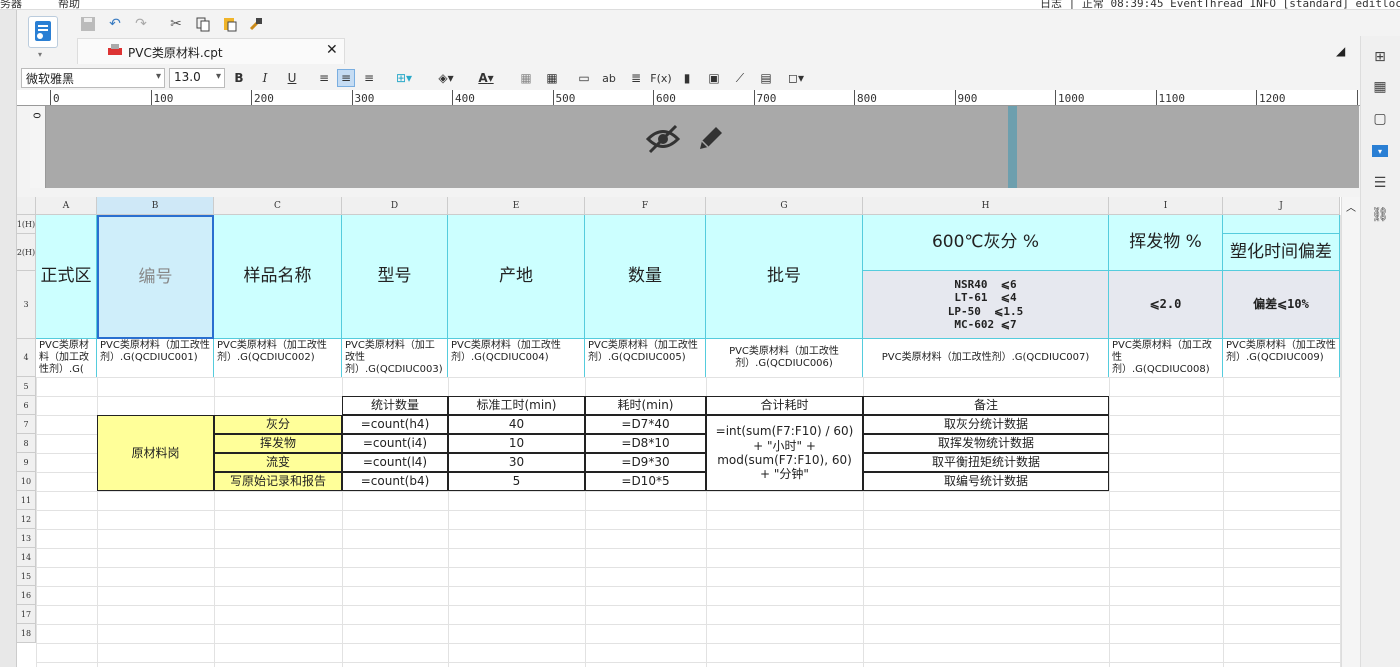 The width and height of the screenshot is (1400, 667). What do you see at coordinates (766, 78) in the screenshot?
I see `sub-report-icon: ▤` at bounding box center [766, 78].